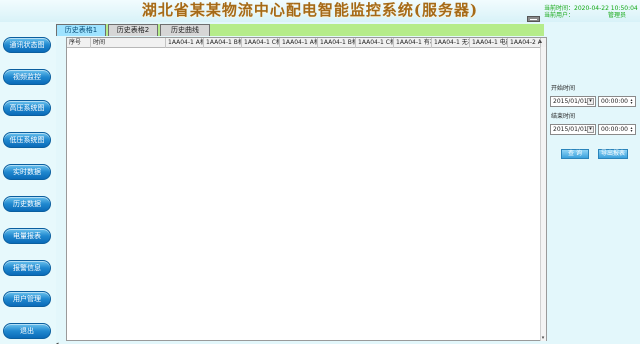  Describe the element at coordinates (563, 88) in the screenshot. I see `start-time-label: 开始时间` at that location.